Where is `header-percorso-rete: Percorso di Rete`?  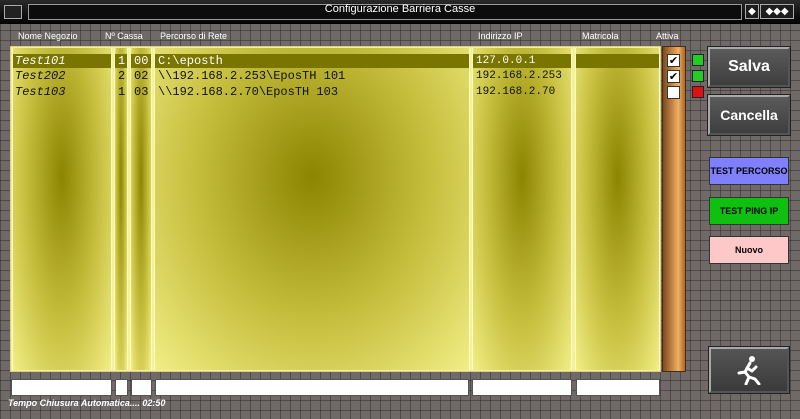 header-percorso-rete: Percorso di Rete is located at coordinates (193, 36).